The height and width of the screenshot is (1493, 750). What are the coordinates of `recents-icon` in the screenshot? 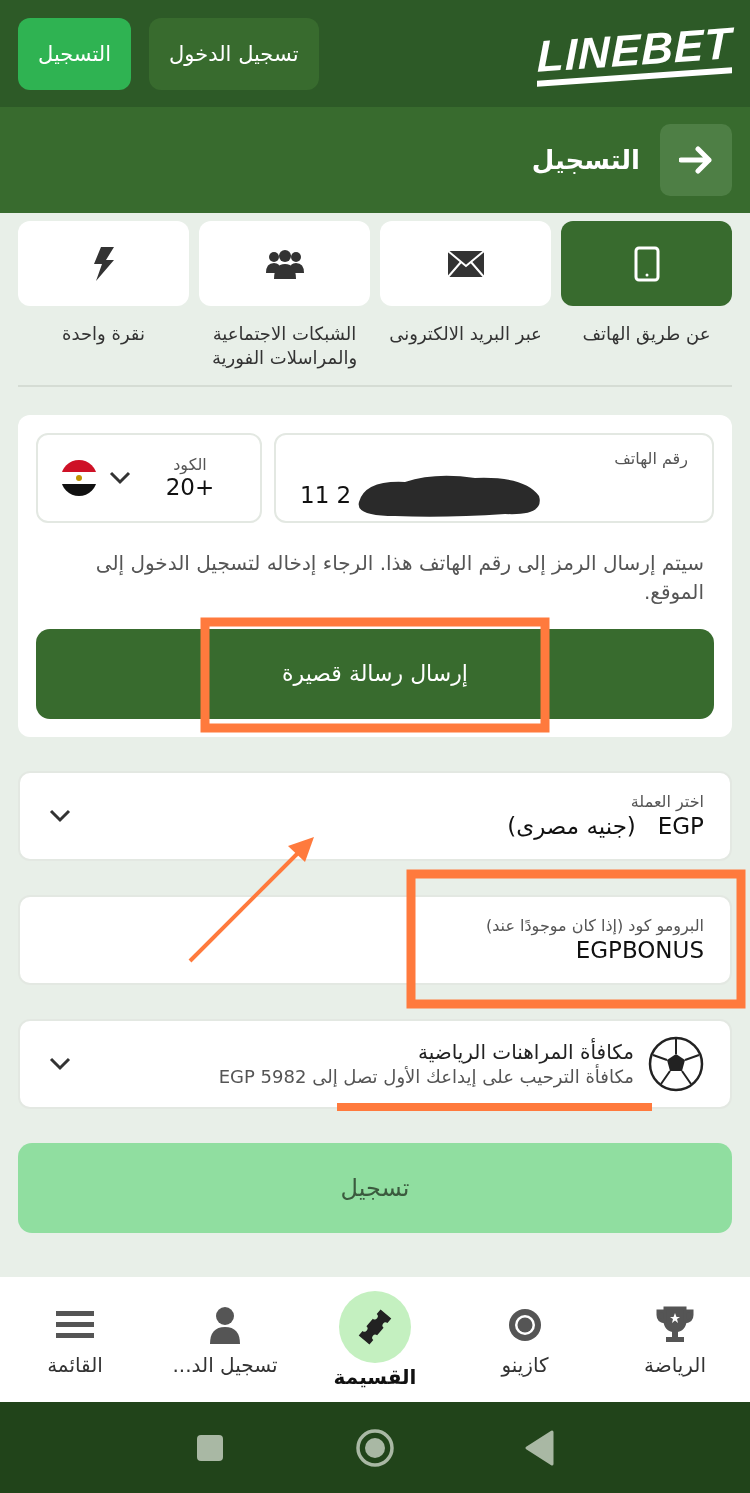 It's located at (210, 1447).